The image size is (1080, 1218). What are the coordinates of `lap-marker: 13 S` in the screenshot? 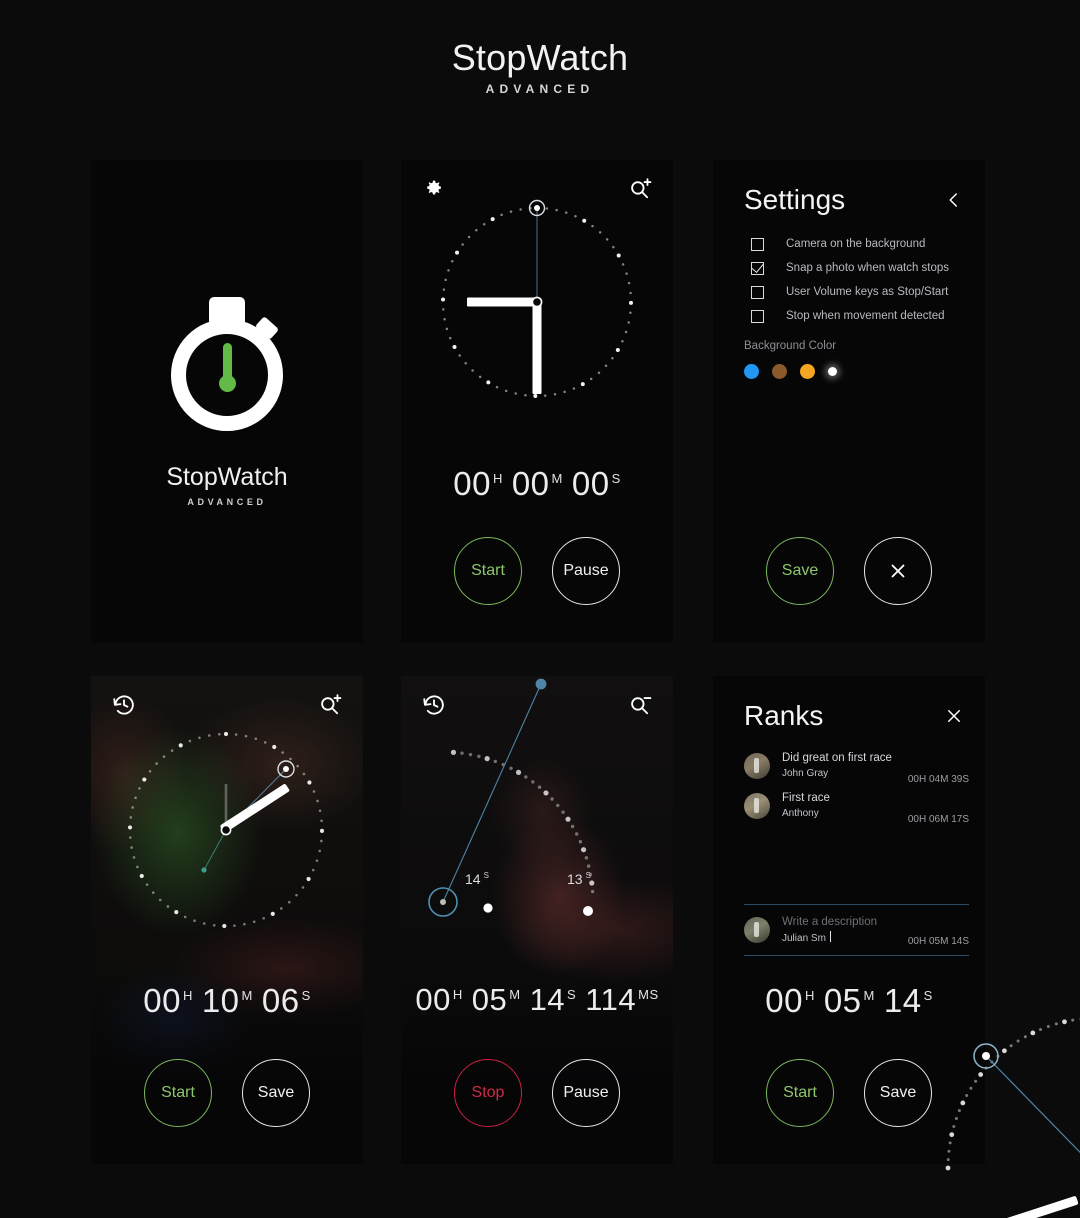 It's located at (579, 879).